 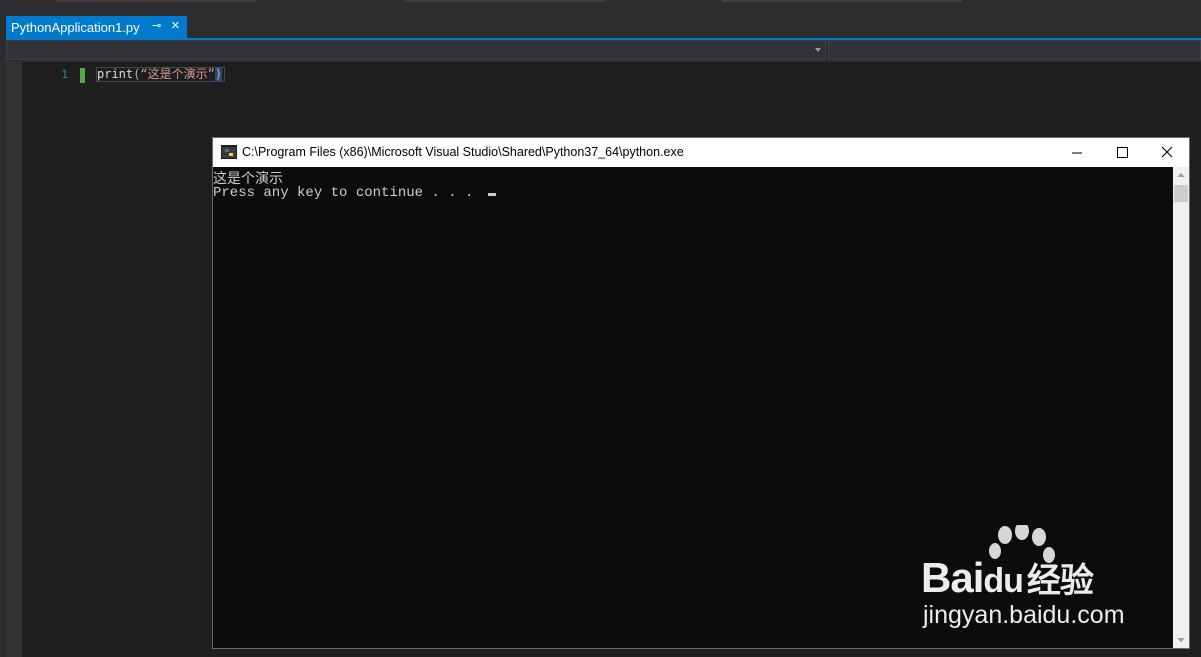 I want to click on tab-pythonapplication1: PythonApplication1.py ⊸ ×, so click(x=96, y=27).